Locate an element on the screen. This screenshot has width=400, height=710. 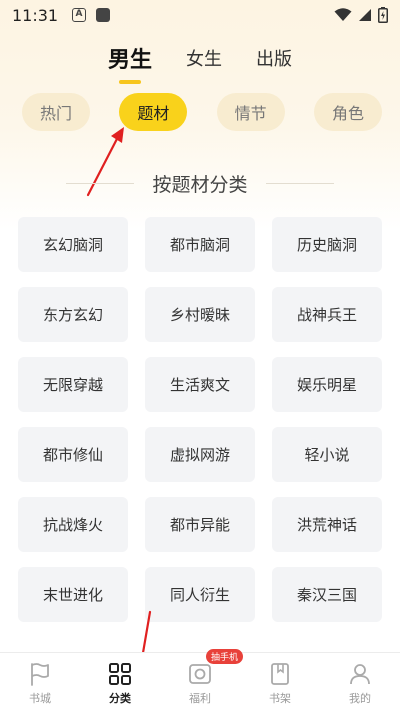
nav-category: 分类 is located at coordinates (120, 681).